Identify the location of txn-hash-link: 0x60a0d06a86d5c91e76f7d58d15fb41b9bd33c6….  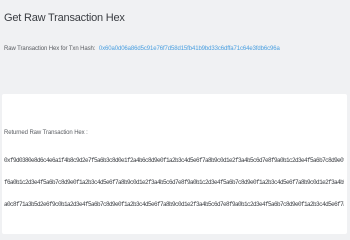
(189, 49).